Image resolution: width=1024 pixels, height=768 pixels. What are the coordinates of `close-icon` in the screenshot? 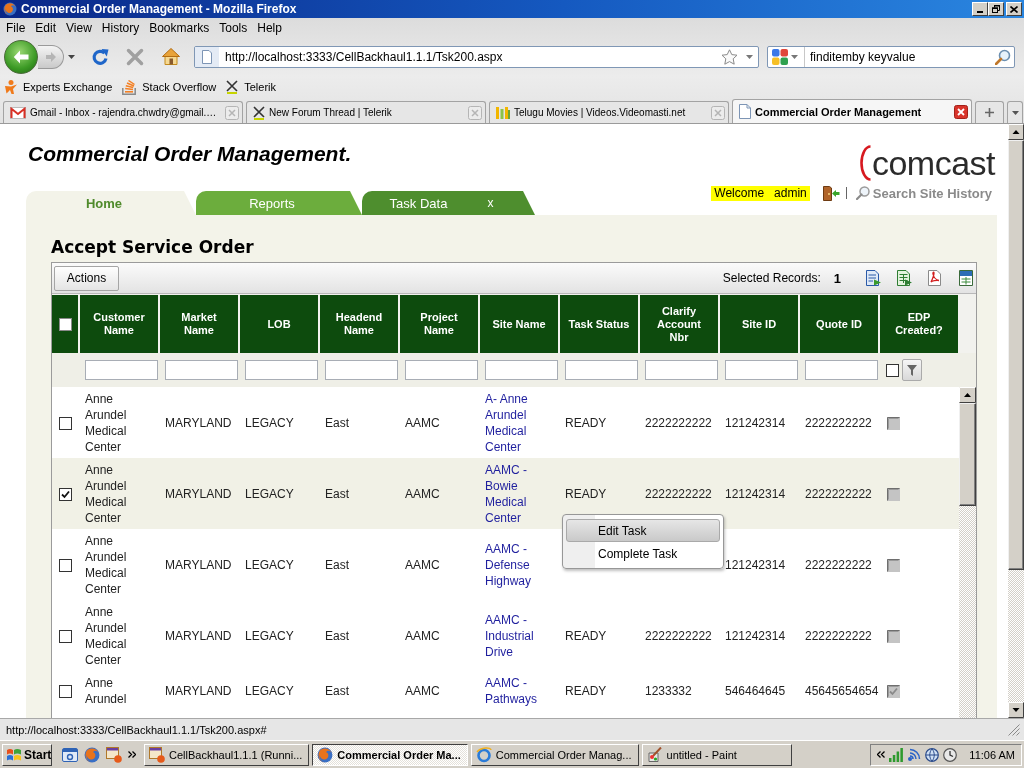 It's located at (961, 111).